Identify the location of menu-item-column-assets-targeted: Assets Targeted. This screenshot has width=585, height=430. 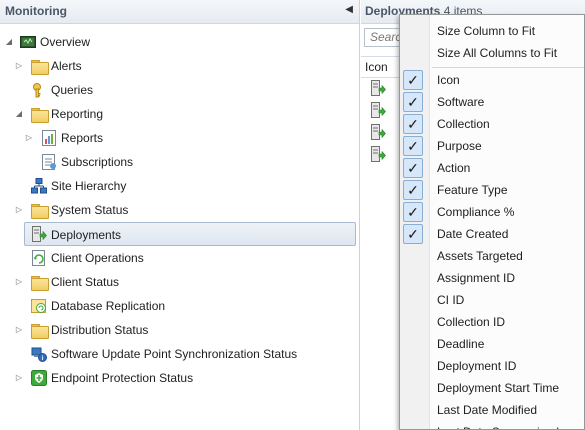
(492, 256).